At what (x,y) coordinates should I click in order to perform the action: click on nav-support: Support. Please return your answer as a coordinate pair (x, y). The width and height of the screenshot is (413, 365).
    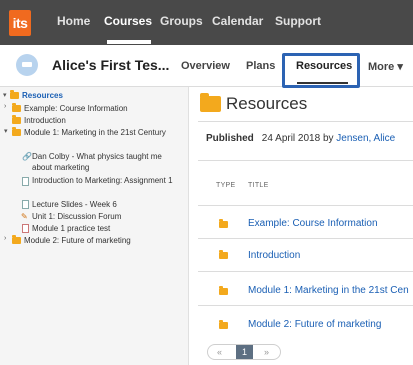
    Looking at the image, I should click on (298, 21).